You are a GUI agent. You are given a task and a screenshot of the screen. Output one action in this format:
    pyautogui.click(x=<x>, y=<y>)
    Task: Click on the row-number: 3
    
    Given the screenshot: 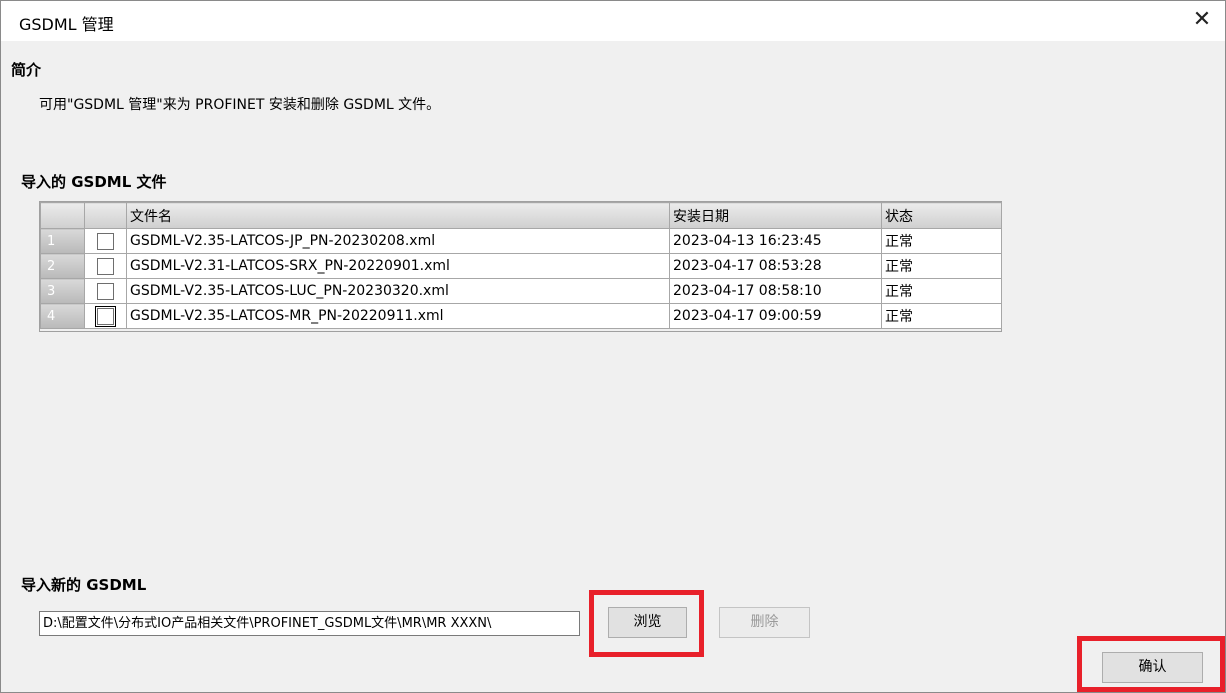 What is the action you would take?
    pyautogui.click(x=62, y=291)
    